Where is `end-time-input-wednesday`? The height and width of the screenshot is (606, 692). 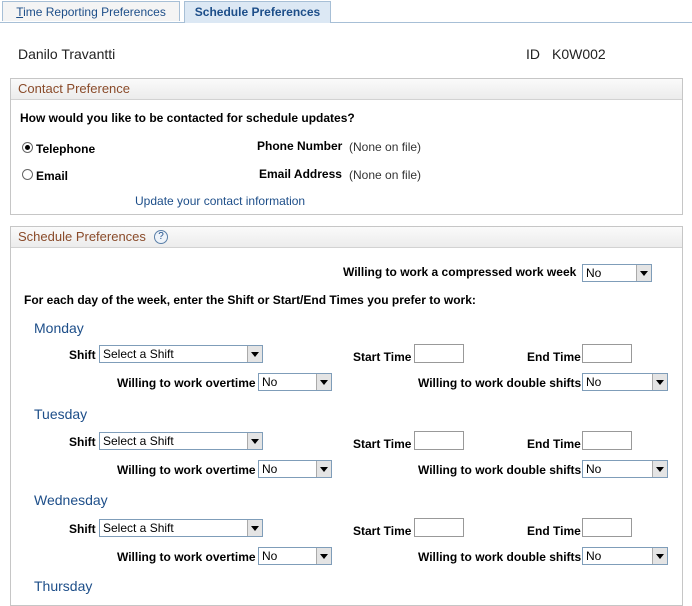
end-time-input-wednesday is located at coordinates (607, 527).